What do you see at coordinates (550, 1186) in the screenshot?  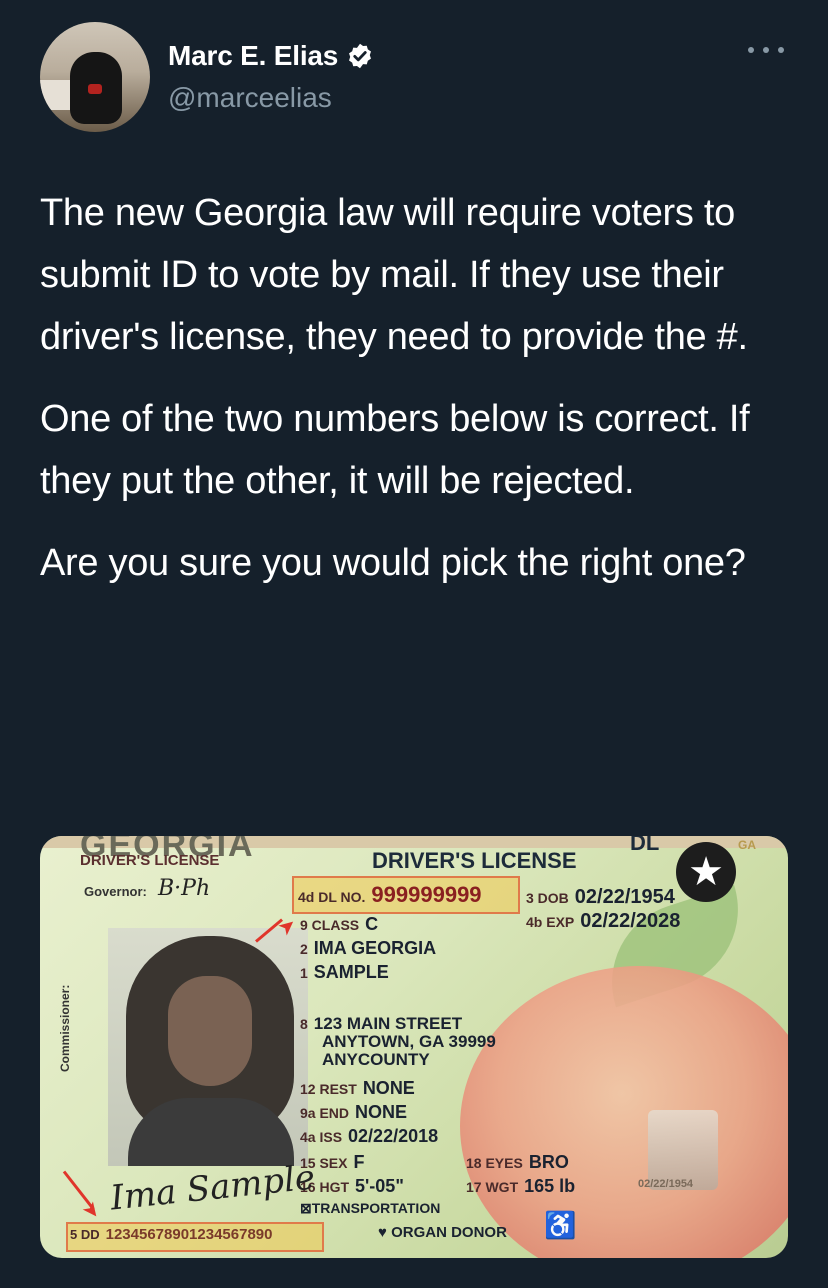 I see `wgt-value: 165 lb` at bounding box center [550, 1186].